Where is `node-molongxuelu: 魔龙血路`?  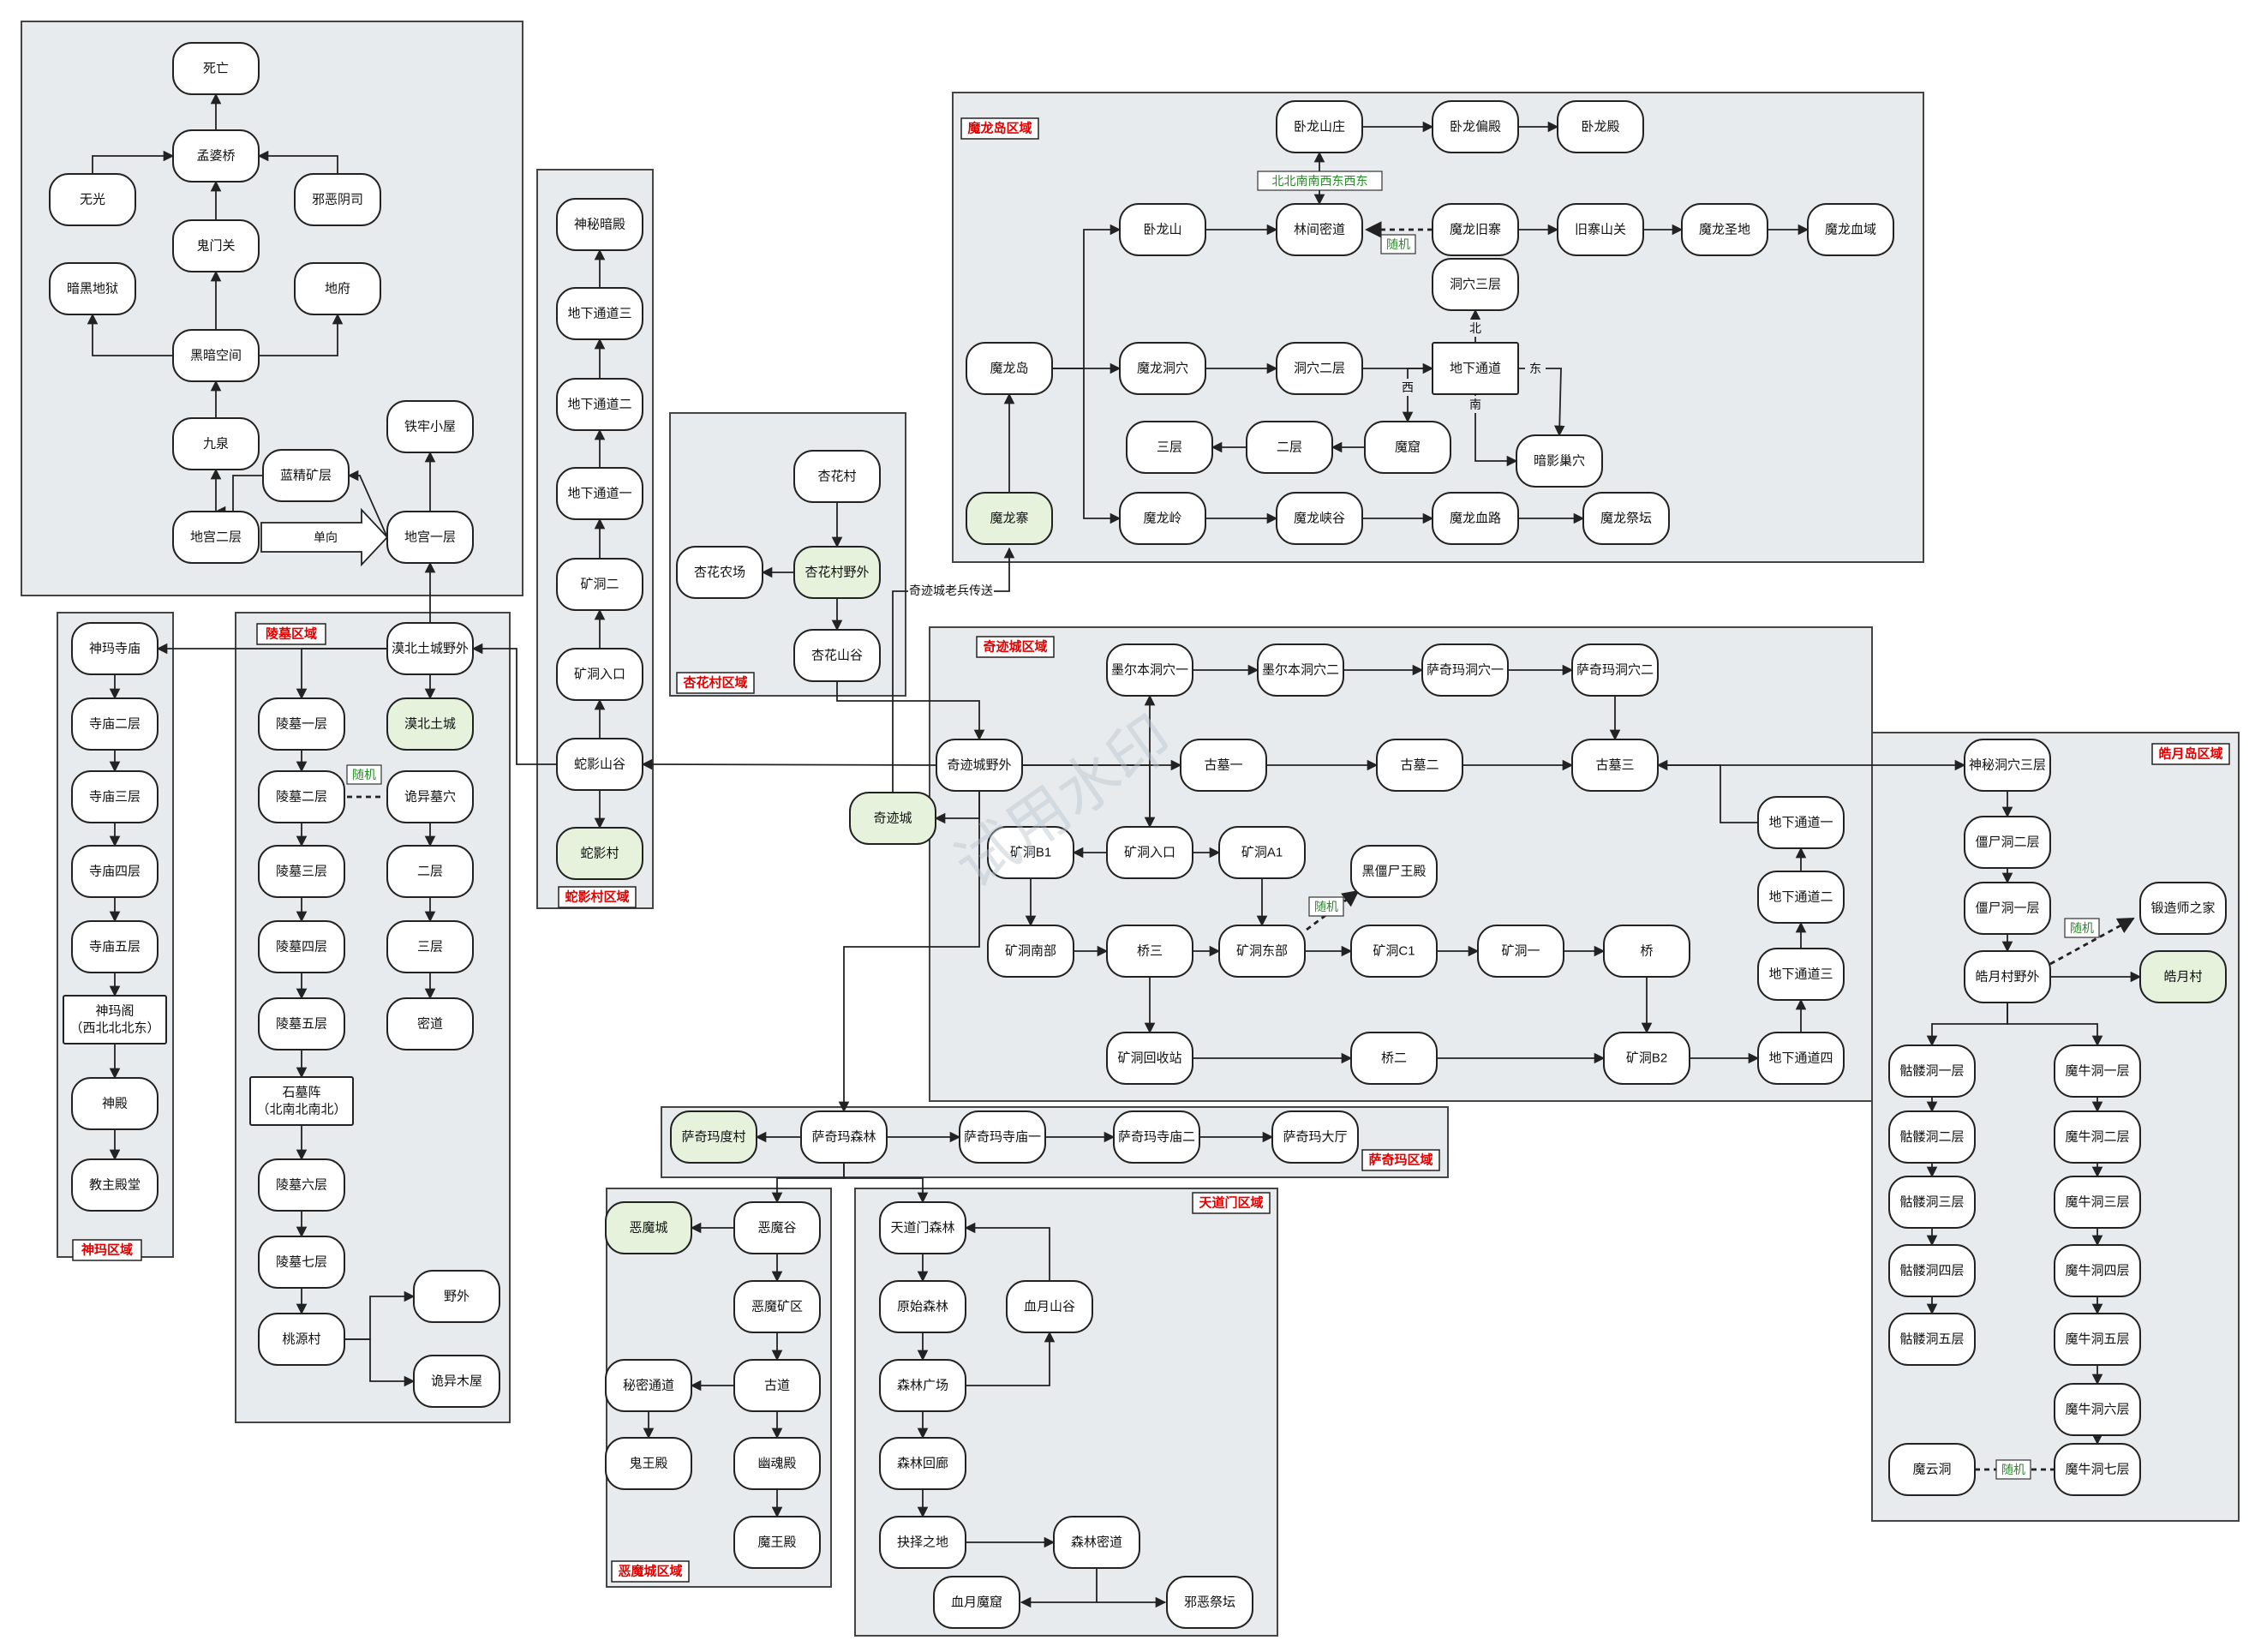 node-molongxuelu: 魔龙血路 is located at coordinates (1476, 518).